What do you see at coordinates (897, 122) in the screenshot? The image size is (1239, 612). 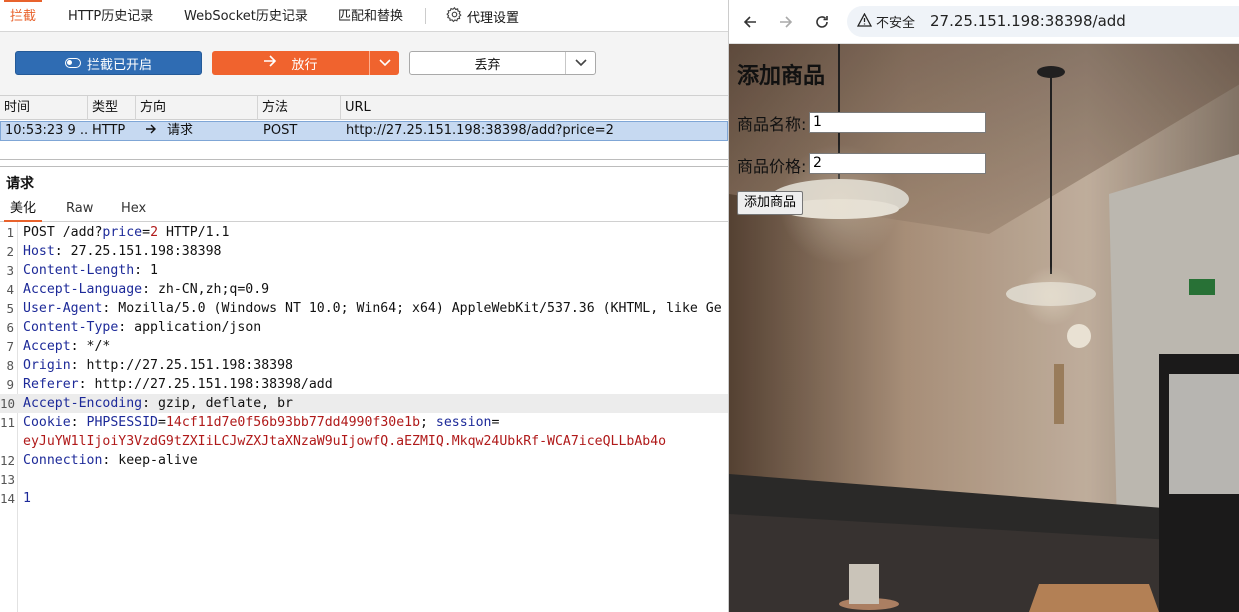 I see `product-name-input: 1` at bounding box center [897, 122].